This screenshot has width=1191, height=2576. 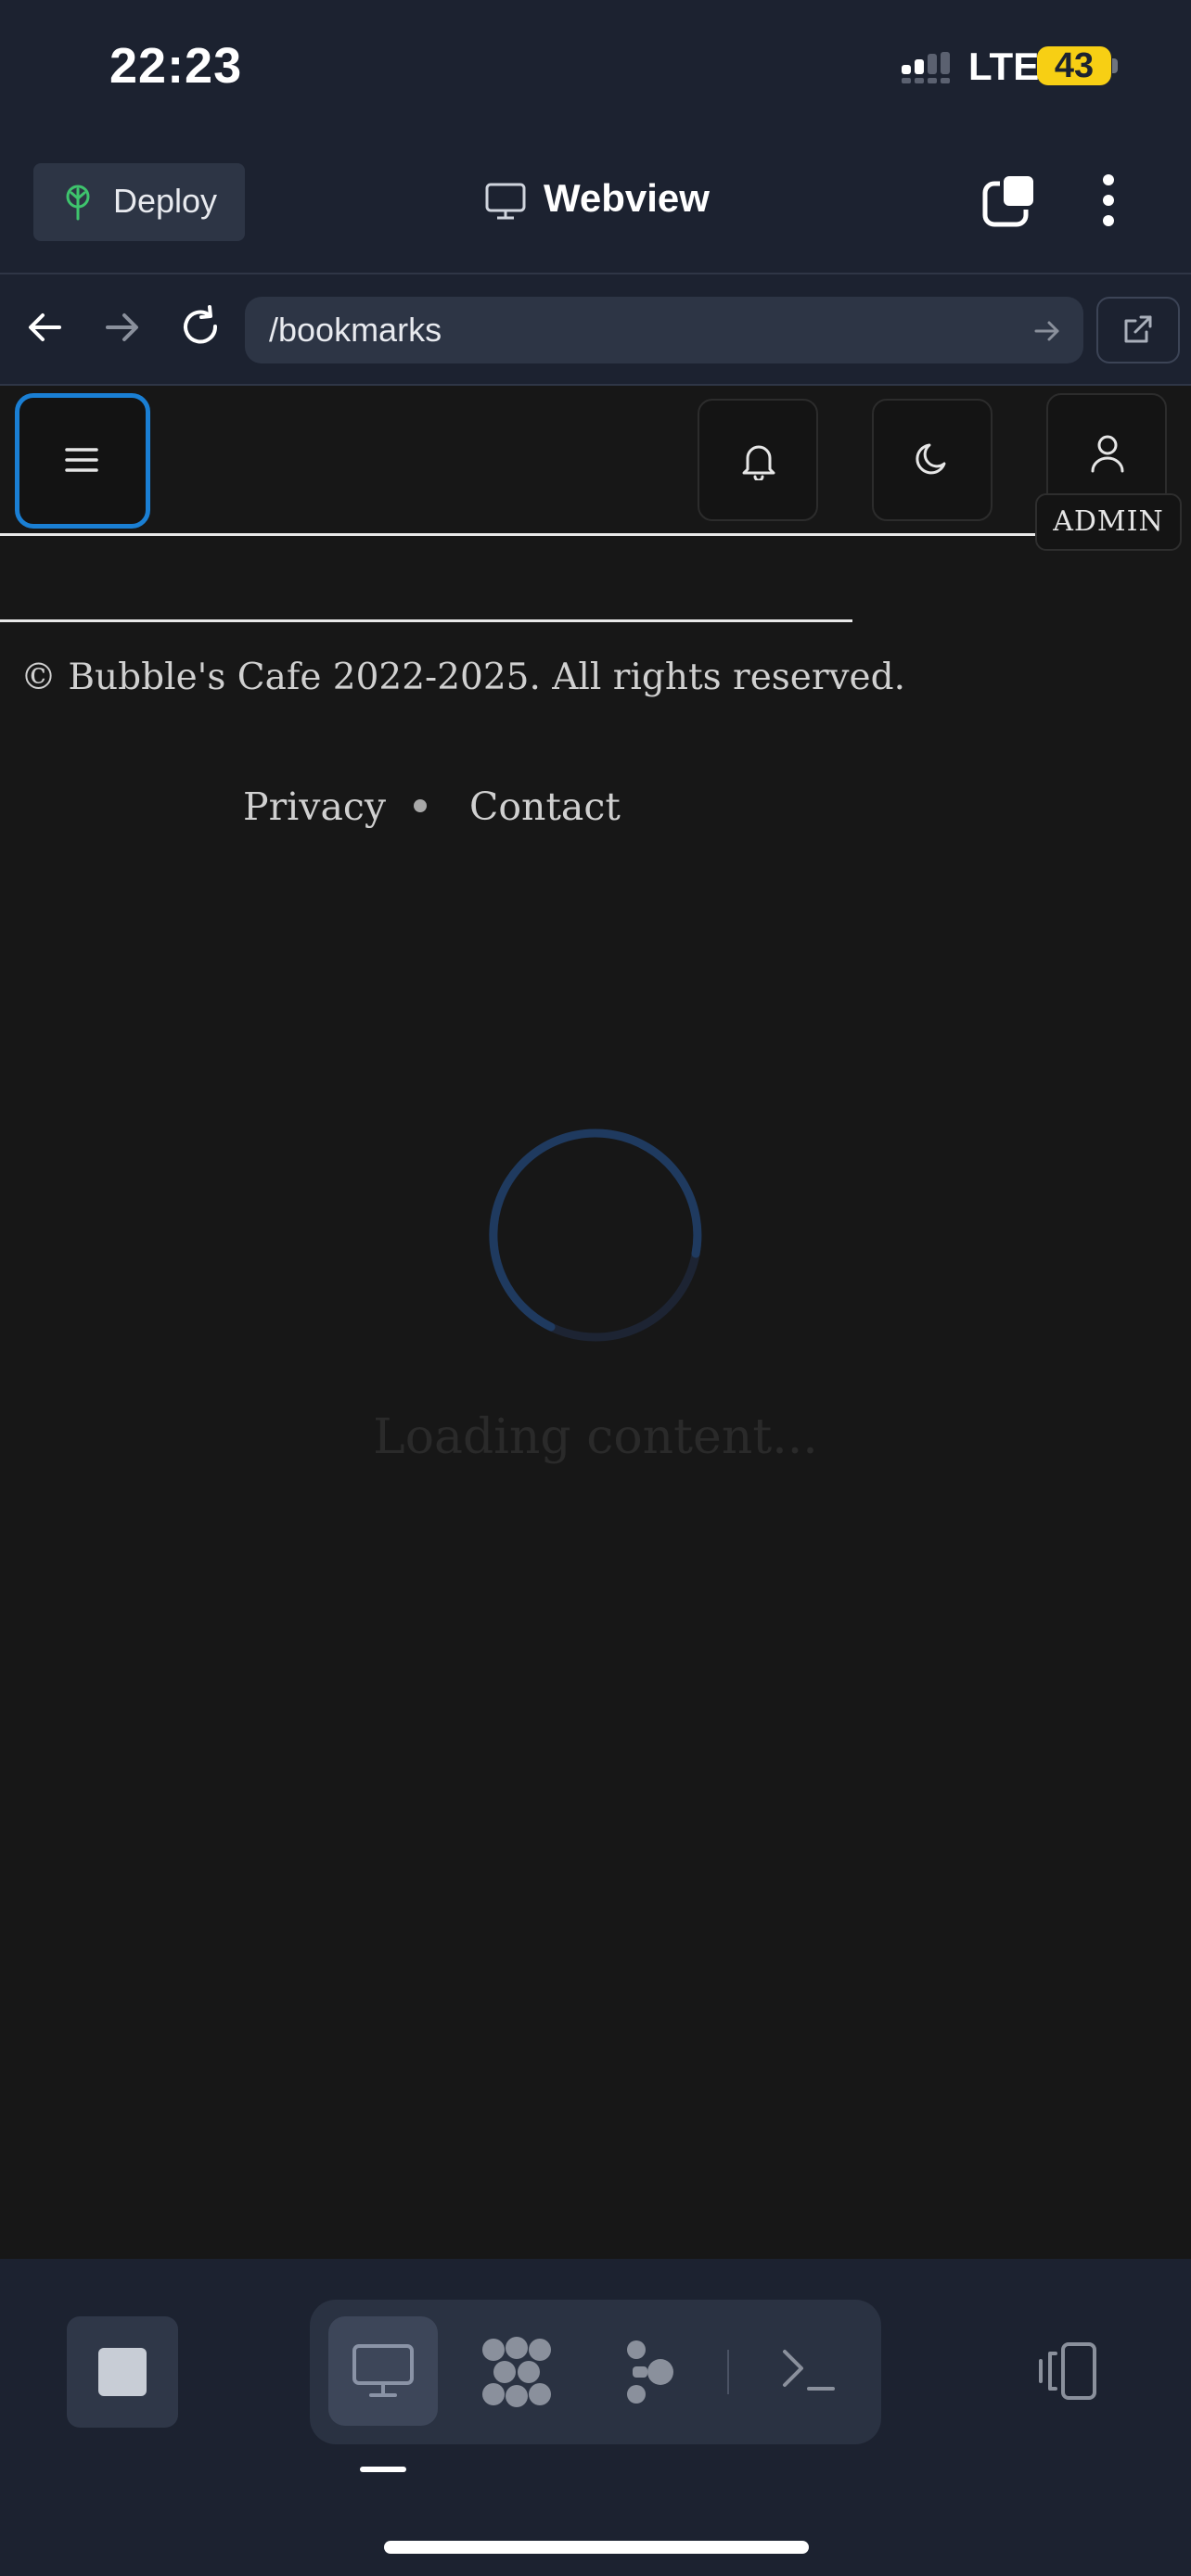 What do you see at coordinates (516, 2372) in the screenshot?
I see `cluster-icon` at bounding box center [516, 2372].